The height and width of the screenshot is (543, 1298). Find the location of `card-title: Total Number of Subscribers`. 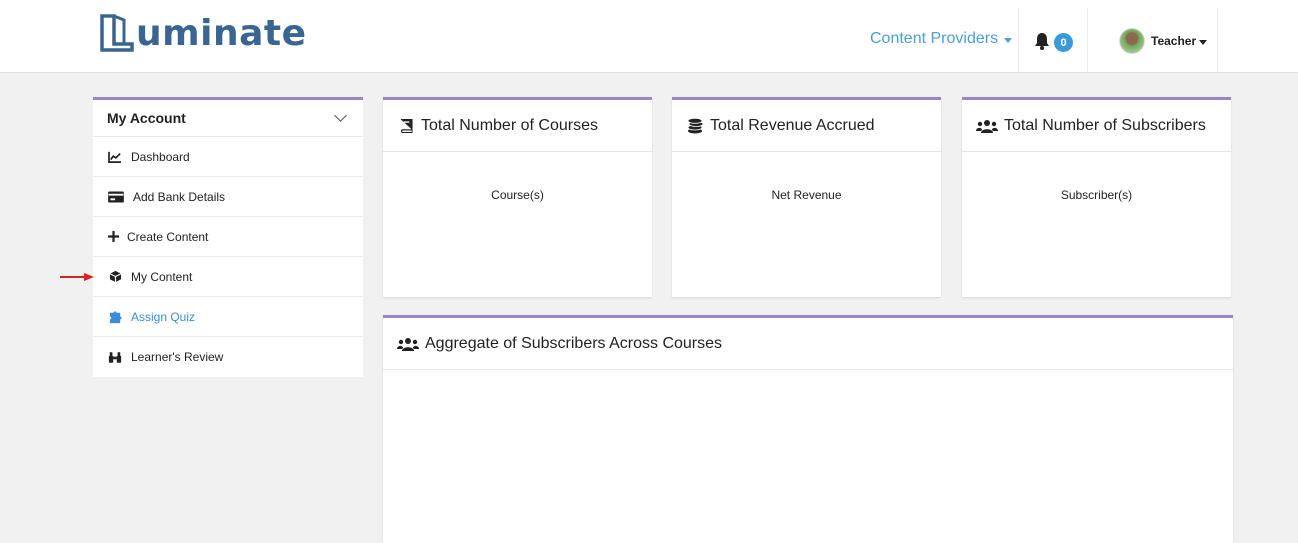

card-title: Total Number of Subscribers is located at coordinates (1105, 125).